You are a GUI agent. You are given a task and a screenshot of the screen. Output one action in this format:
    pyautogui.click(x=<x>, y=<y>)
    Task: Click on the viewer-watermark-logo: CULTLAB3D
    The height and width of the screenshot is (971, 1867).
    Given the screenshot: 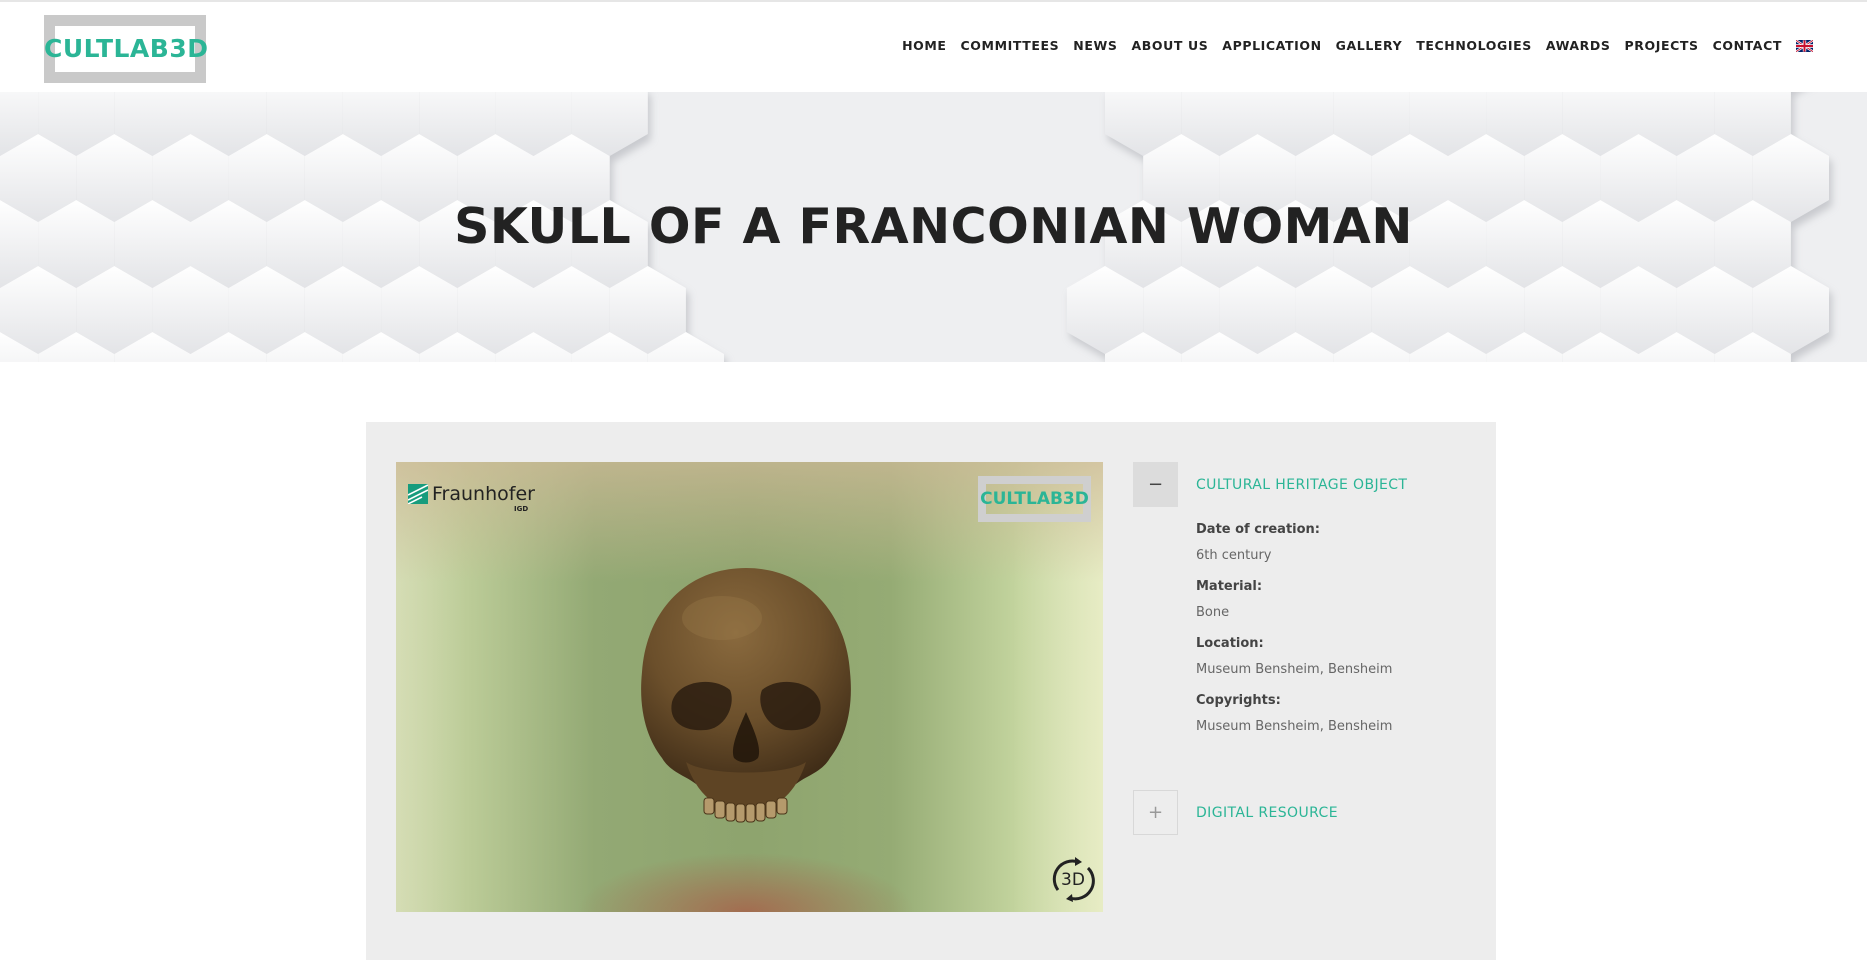 What is the action you would take?
    pyautogui.click(x=1034, y=499)
    